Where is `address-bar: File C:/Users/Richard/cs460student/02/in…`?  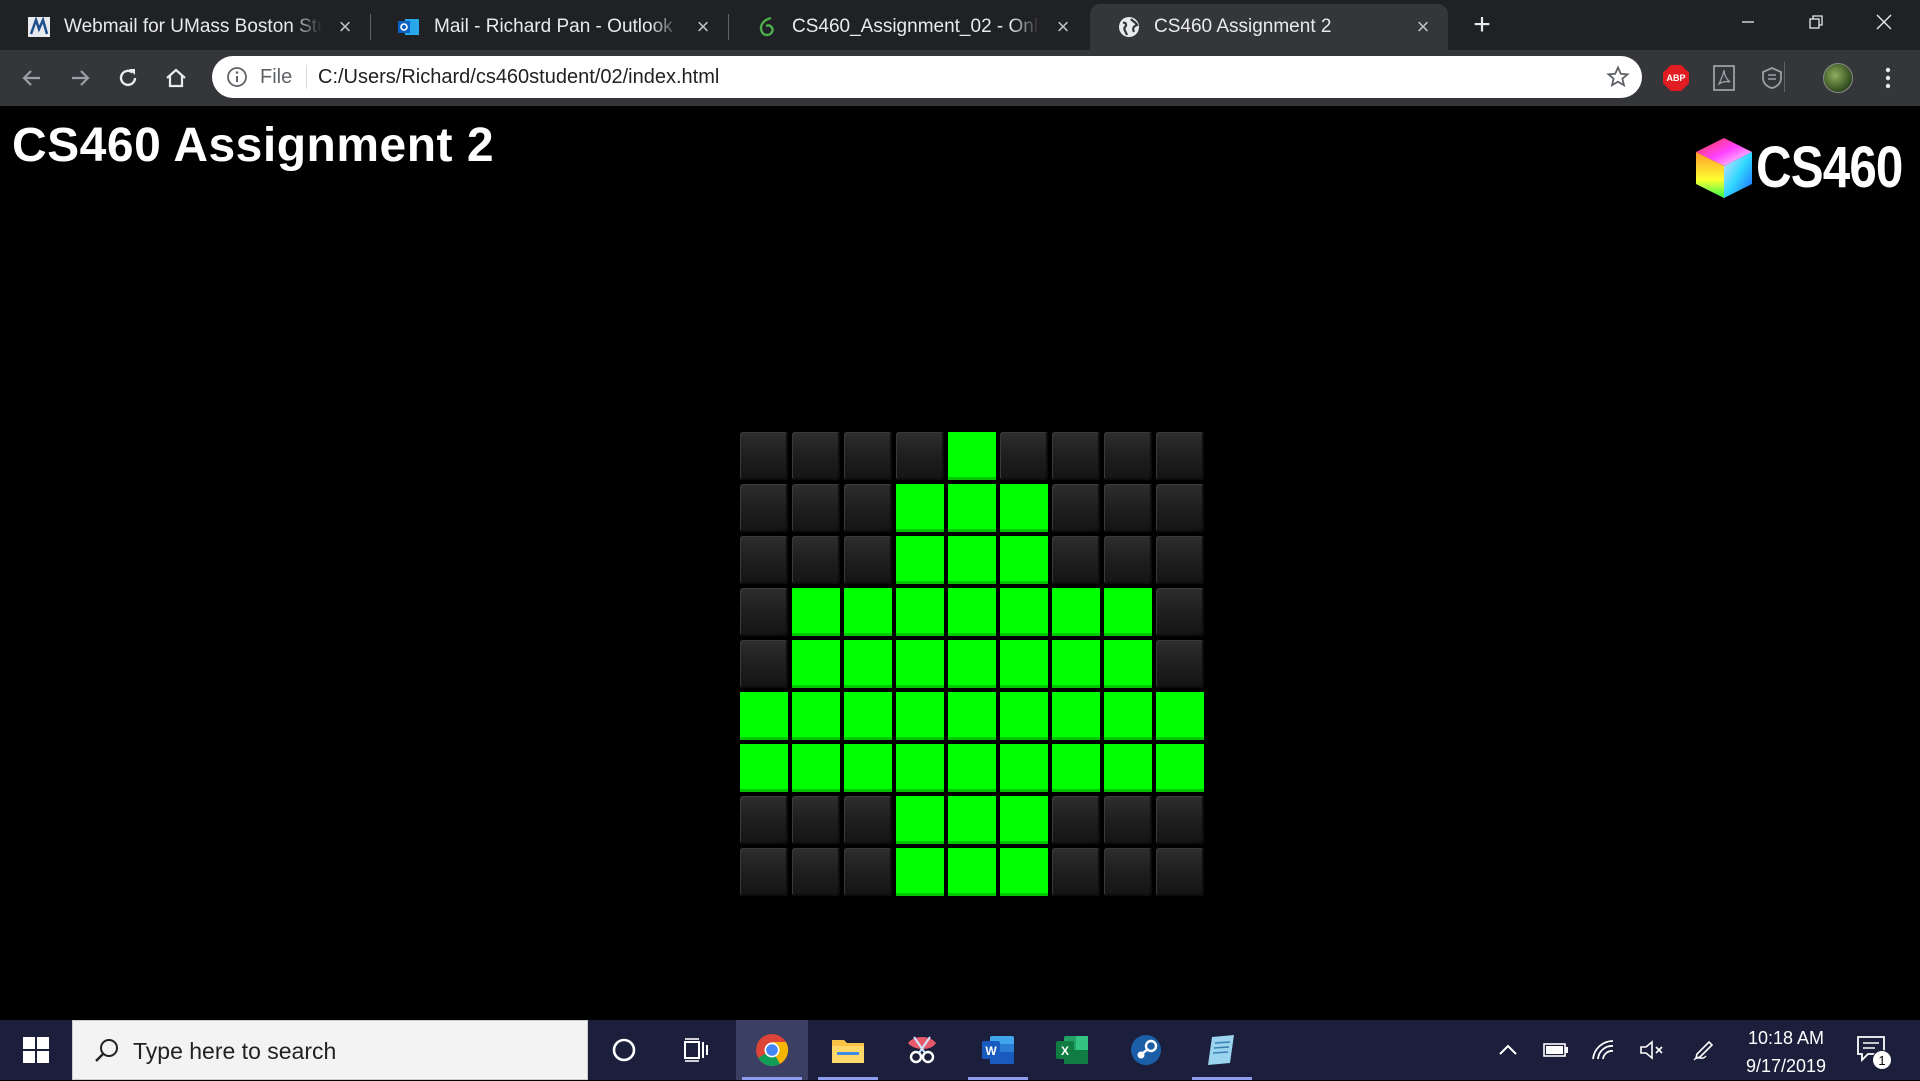 address-bar: File C:/Users/Richard/cs460student/02/in… is located at coordinates (927, 77).